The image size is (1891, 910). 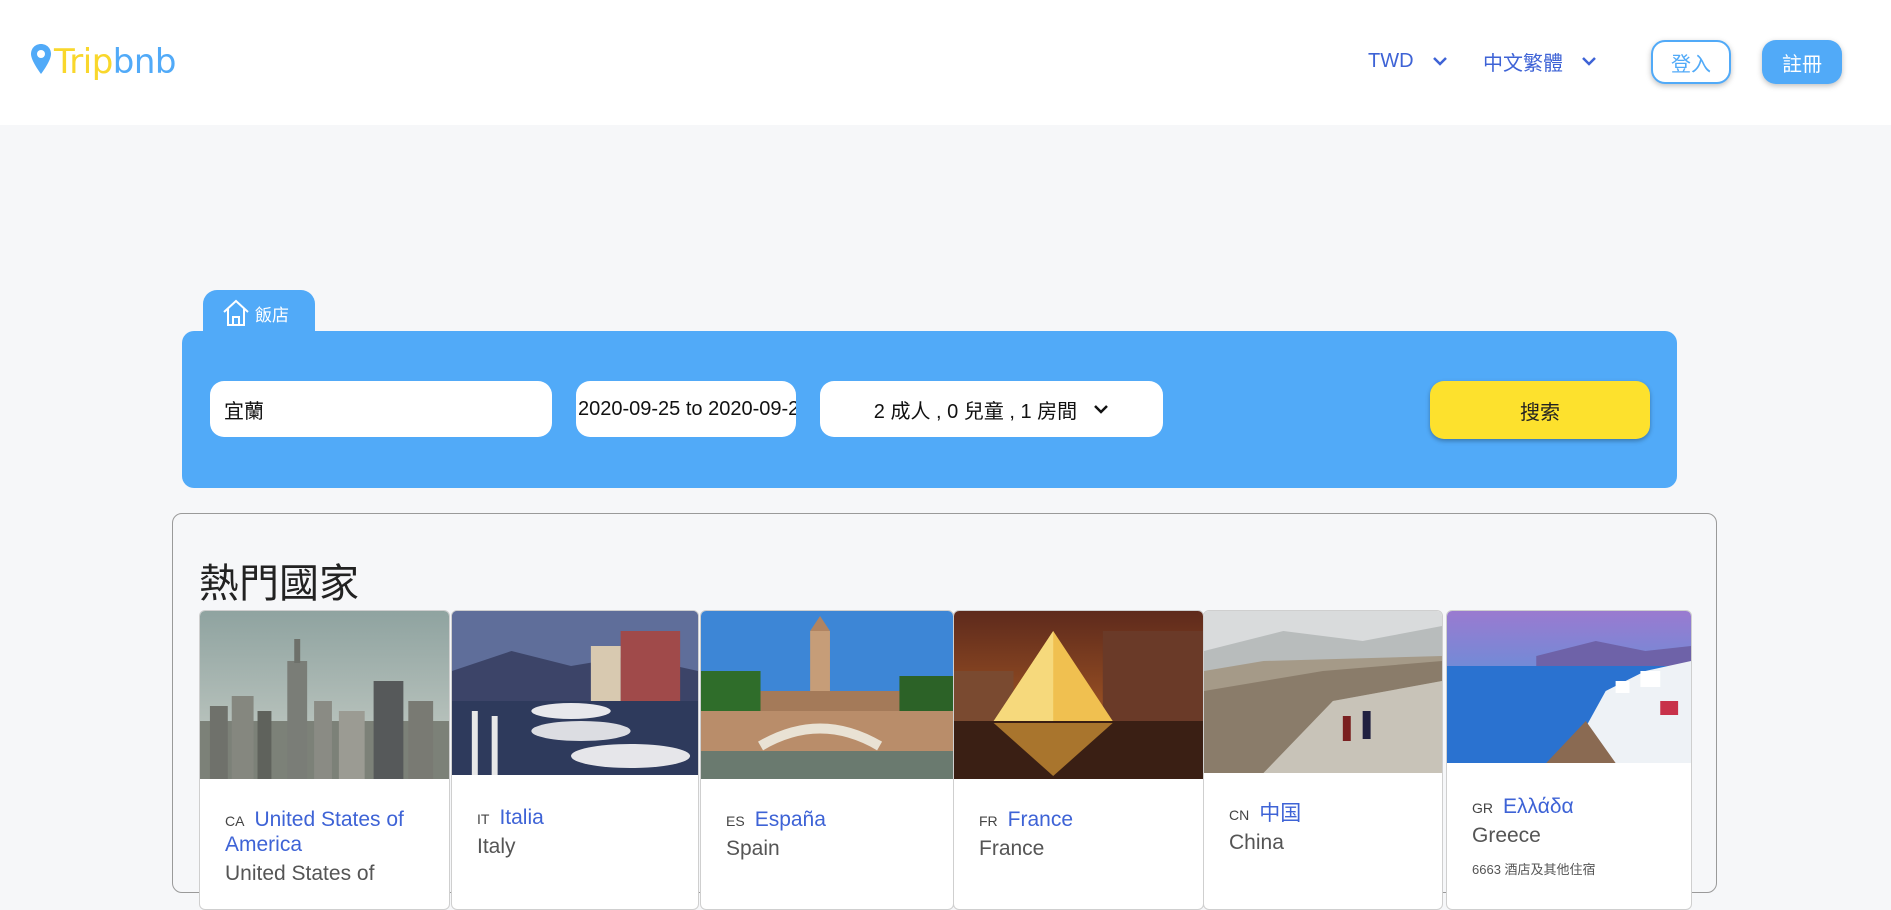 What do you see at coordinates (236, 312) in the screenshot?
I see `home-icon` at bounding box center [236, 312].